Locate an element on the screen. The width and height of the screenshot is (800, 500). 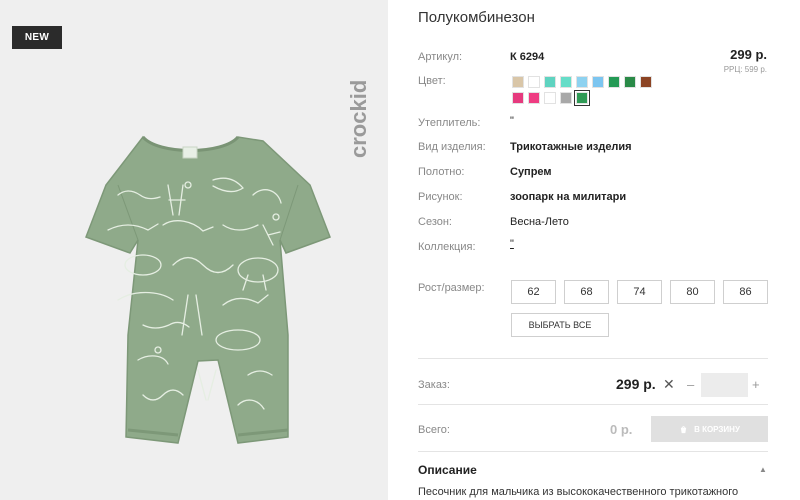
collection-label: Коллекция: is located at coordinates (447, 247).